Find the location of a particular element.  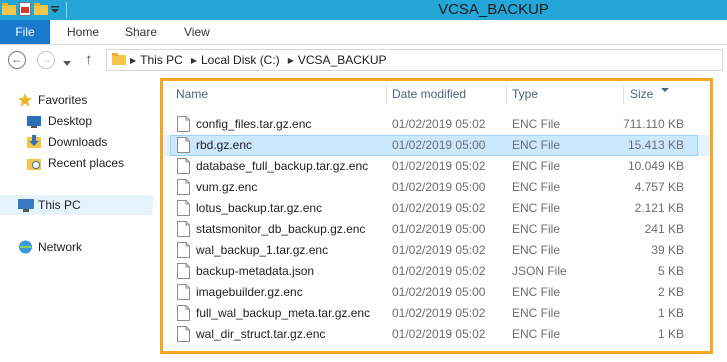

column-header-row: Name Date modified Type Size is located at coordinates (436, 94).